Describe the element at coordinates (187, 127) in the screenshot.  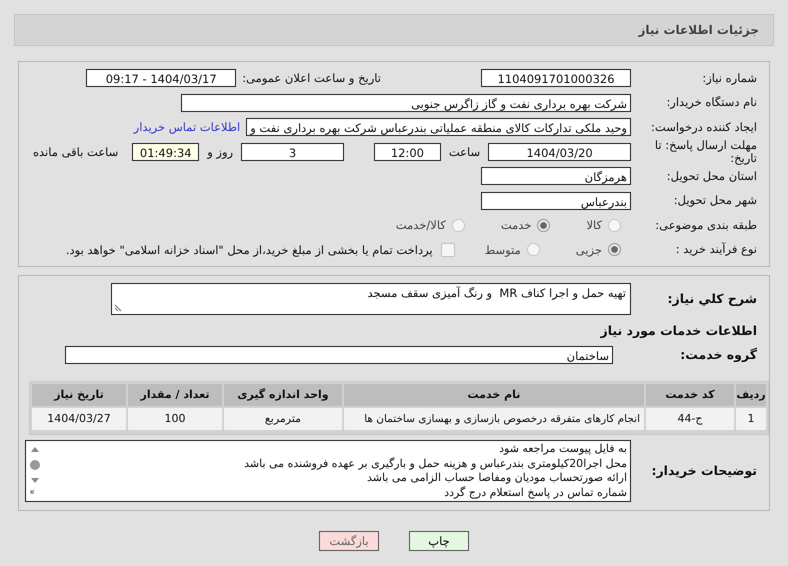
I see `contact-info-link: اطلاعات تماس خریدار` at that location.